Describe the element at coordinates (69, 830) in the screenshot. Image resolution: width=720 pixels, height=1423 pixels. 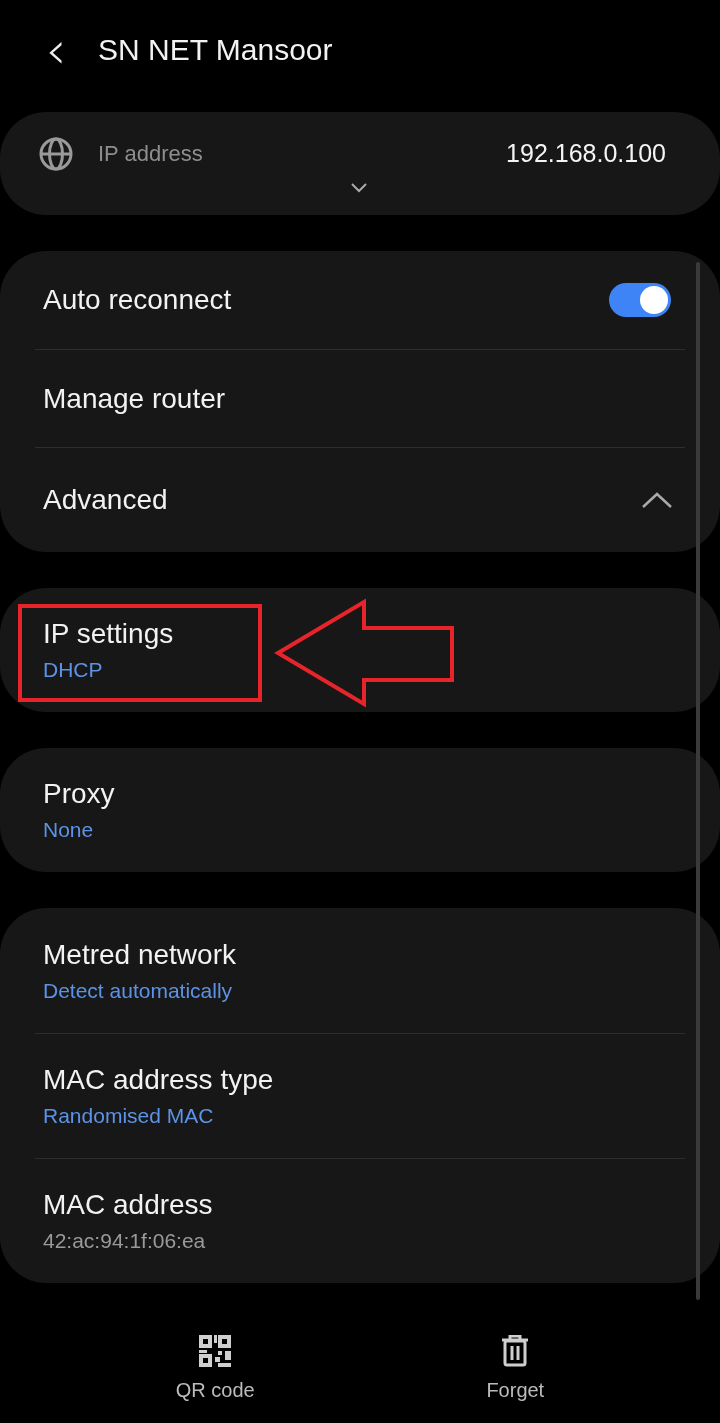
I see `setting-value: None` at that location.